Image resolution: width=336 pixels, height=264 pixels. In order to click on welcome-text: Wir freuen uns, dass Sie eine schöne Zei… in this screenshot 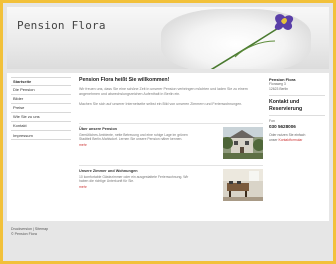, I will do `click(163, 91)`.